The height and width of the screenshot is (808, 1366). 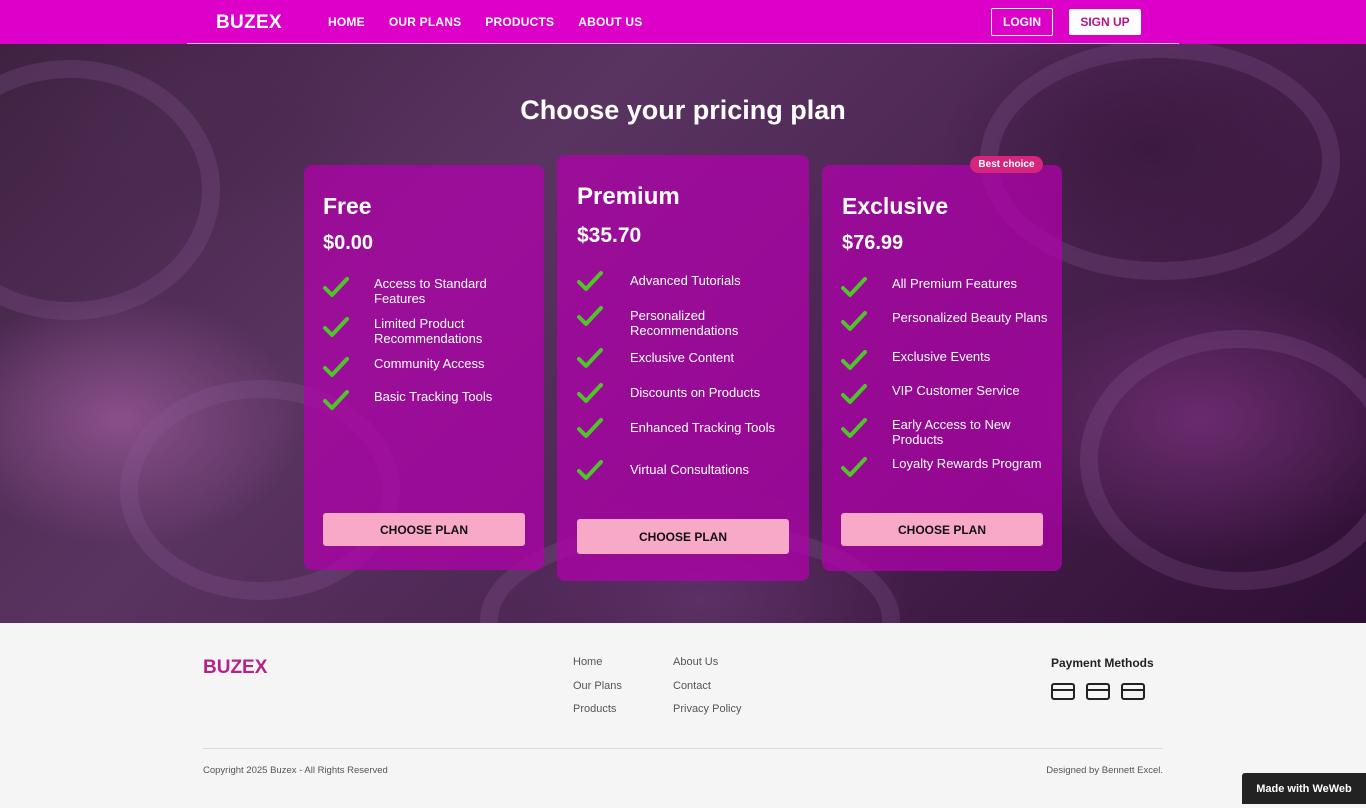 What do you see at coordinates (425, 22) in the screenshot?
I see `nav-link-our-plans: OUR PLANS` at bounding box center [425, 22].